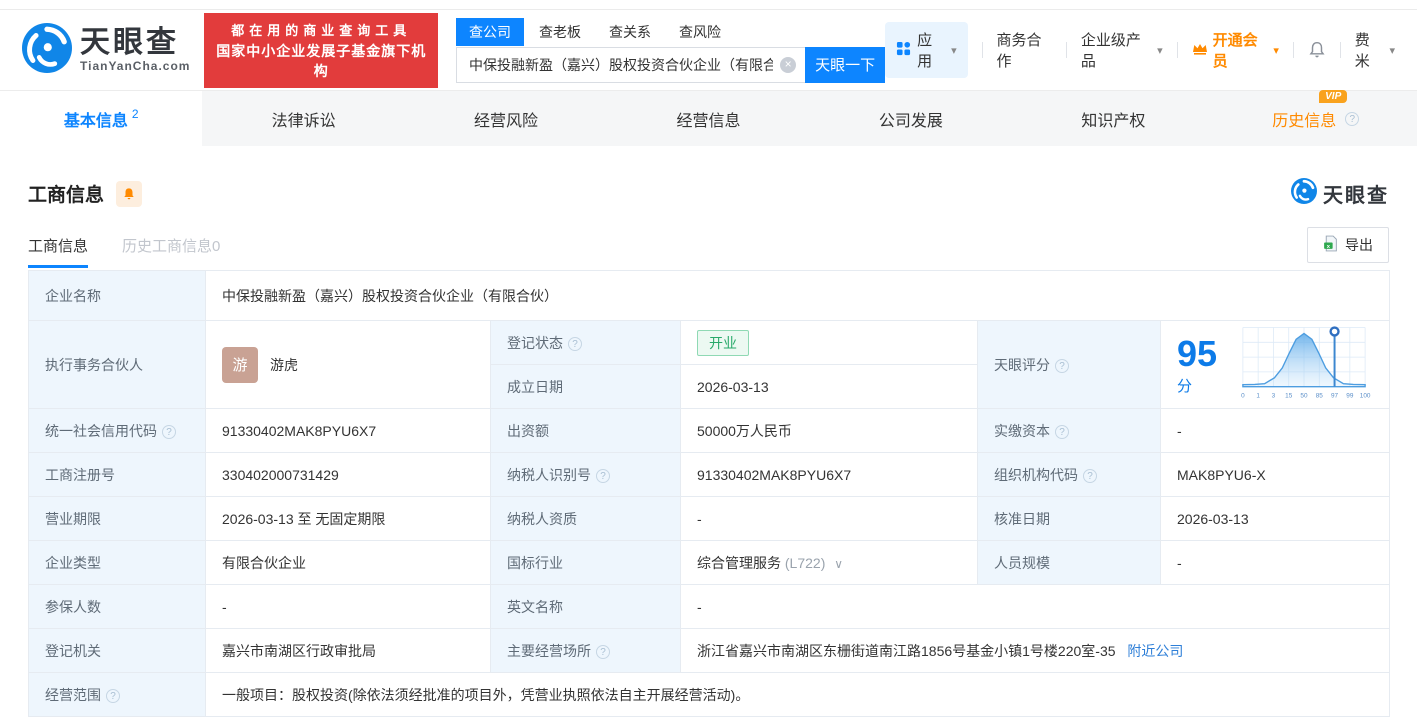 This screenshot has height=719, width=1417. Describe the element at coordinates (700, 32) in the screenshot. I see `search-tab-risk: 查风险` at that location.